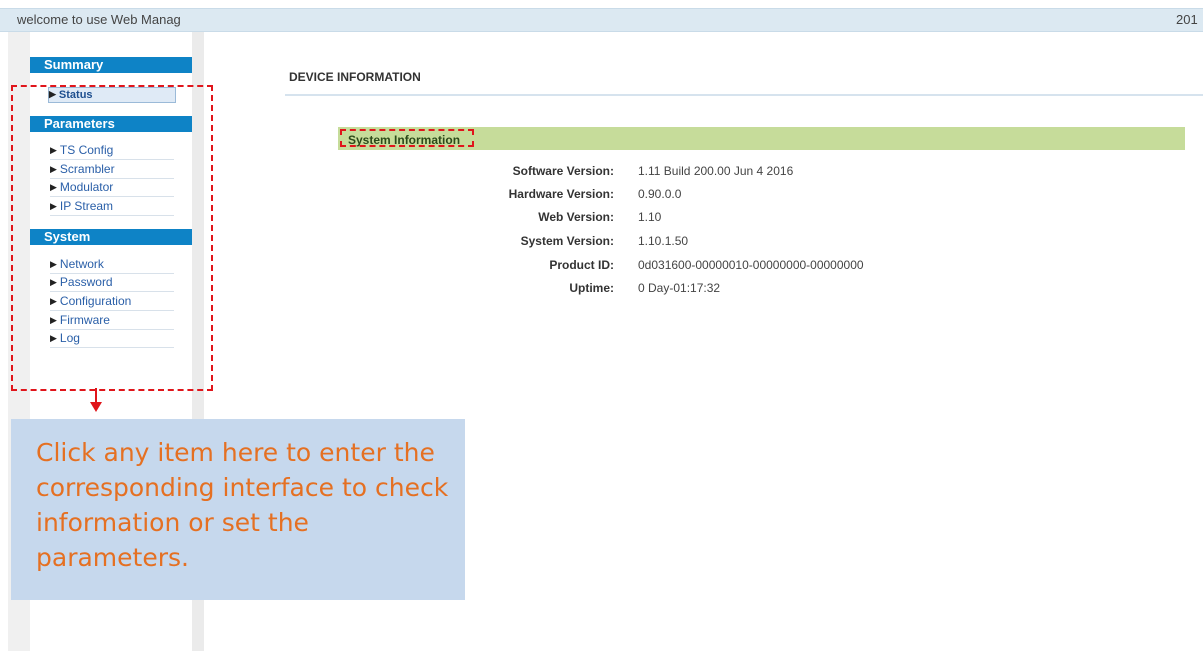 The height and width of the screenshot is (651, 1203). What do you see at coordinates (111, 65) in the screenshot?
I see `sidebar-section-summary: Summary` at bounding box center [111, 65].